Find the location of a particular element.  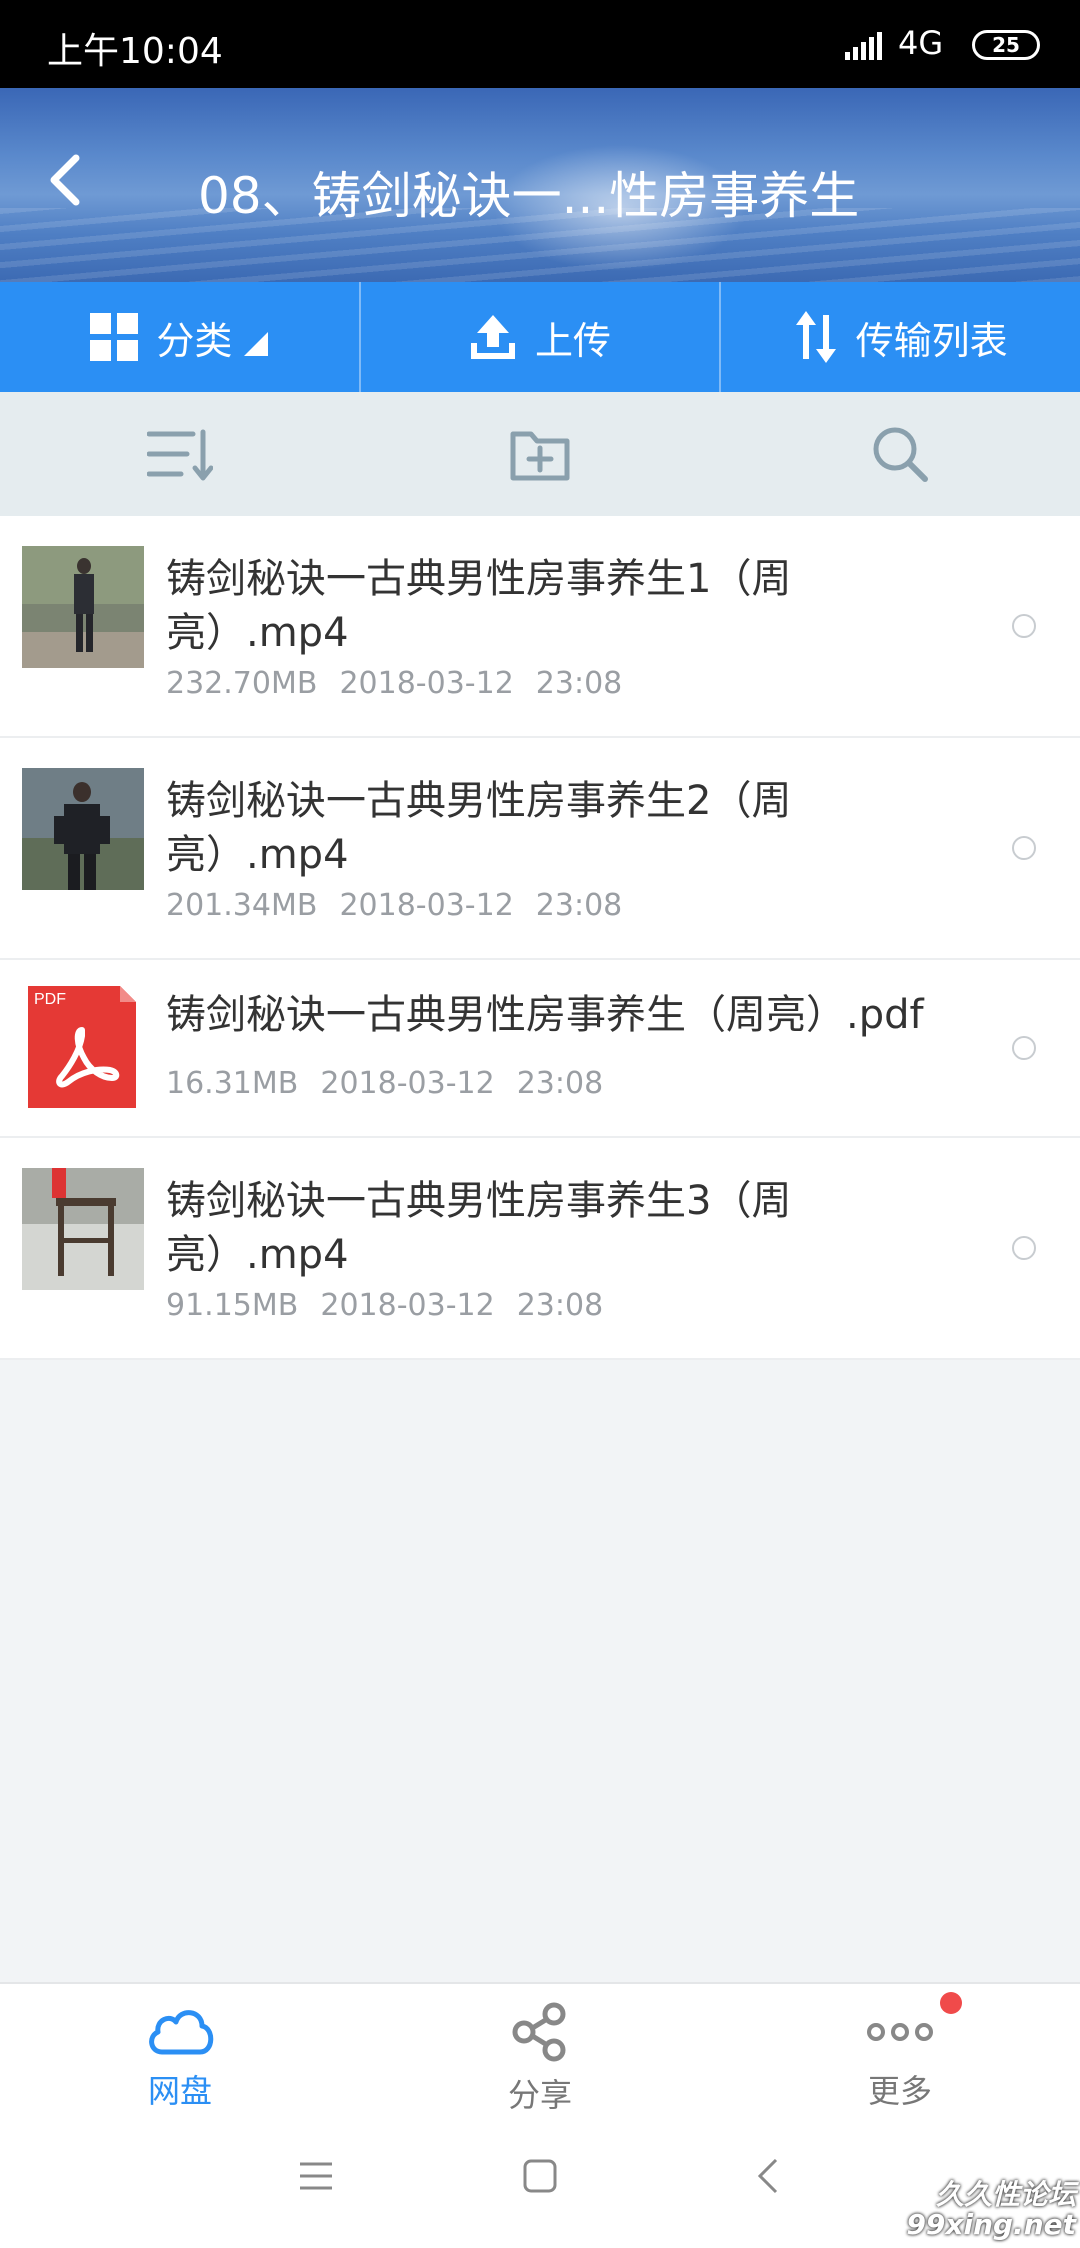

more-icon is located at coordinates (900, 2032).